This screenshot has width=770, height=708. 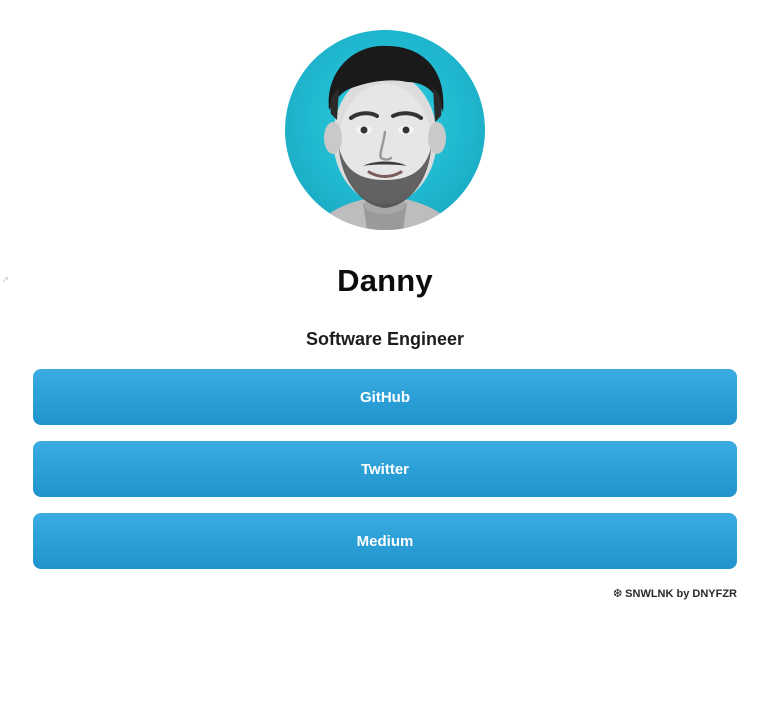 I want to click on profile-name: Danny, so click(x=385, y=280).